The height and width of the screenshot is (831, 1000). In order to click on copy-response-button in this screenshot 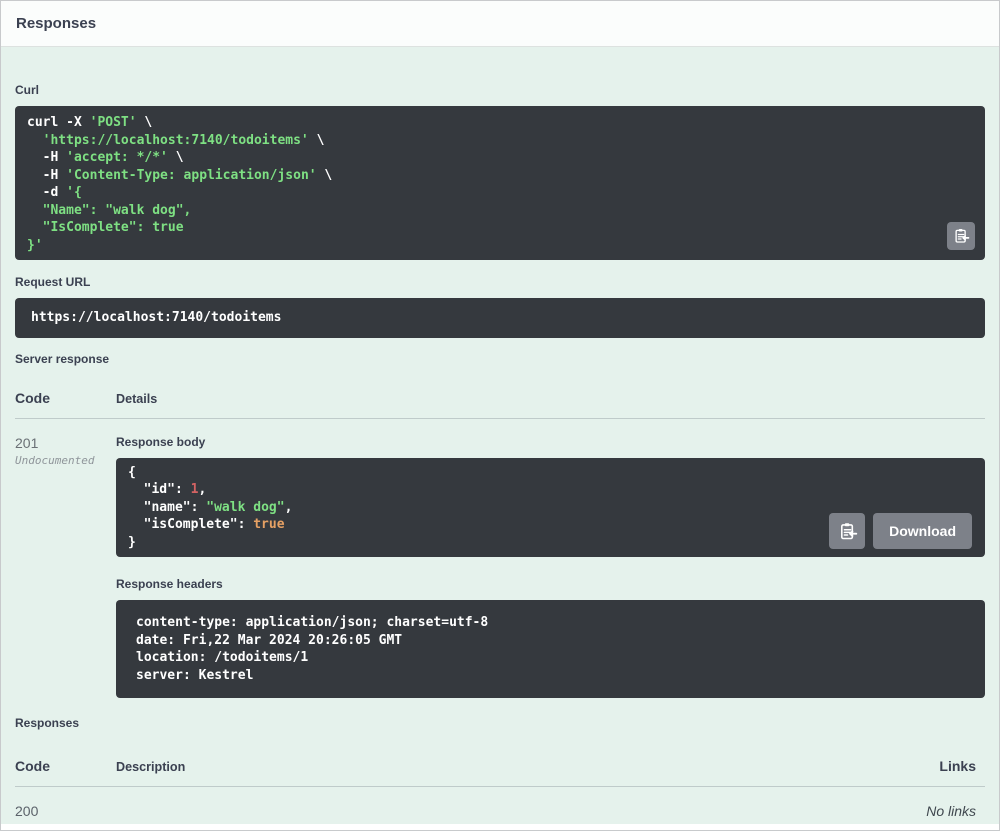, I will do `click(847, 531)`.